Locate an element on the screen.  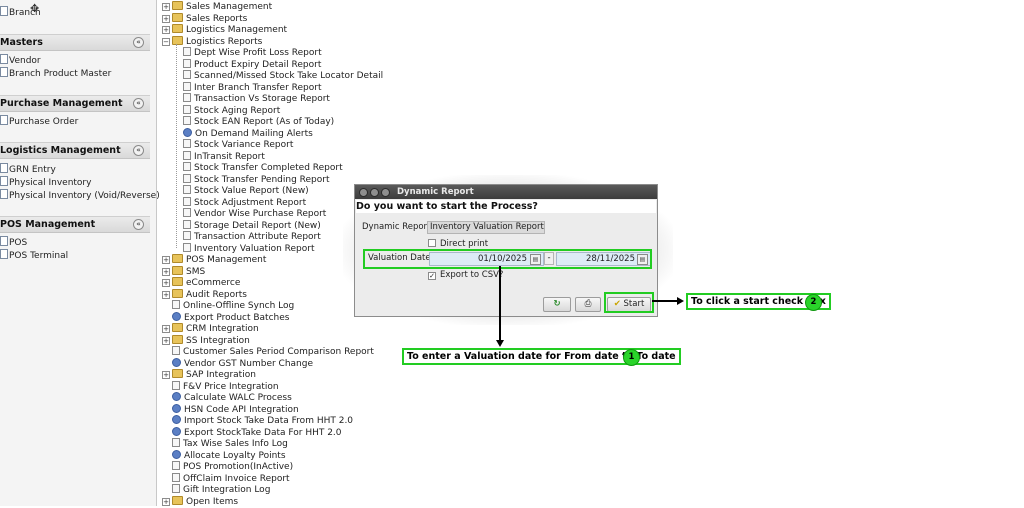
tree-item: + Sales Management is located at coordinates (217, 6).